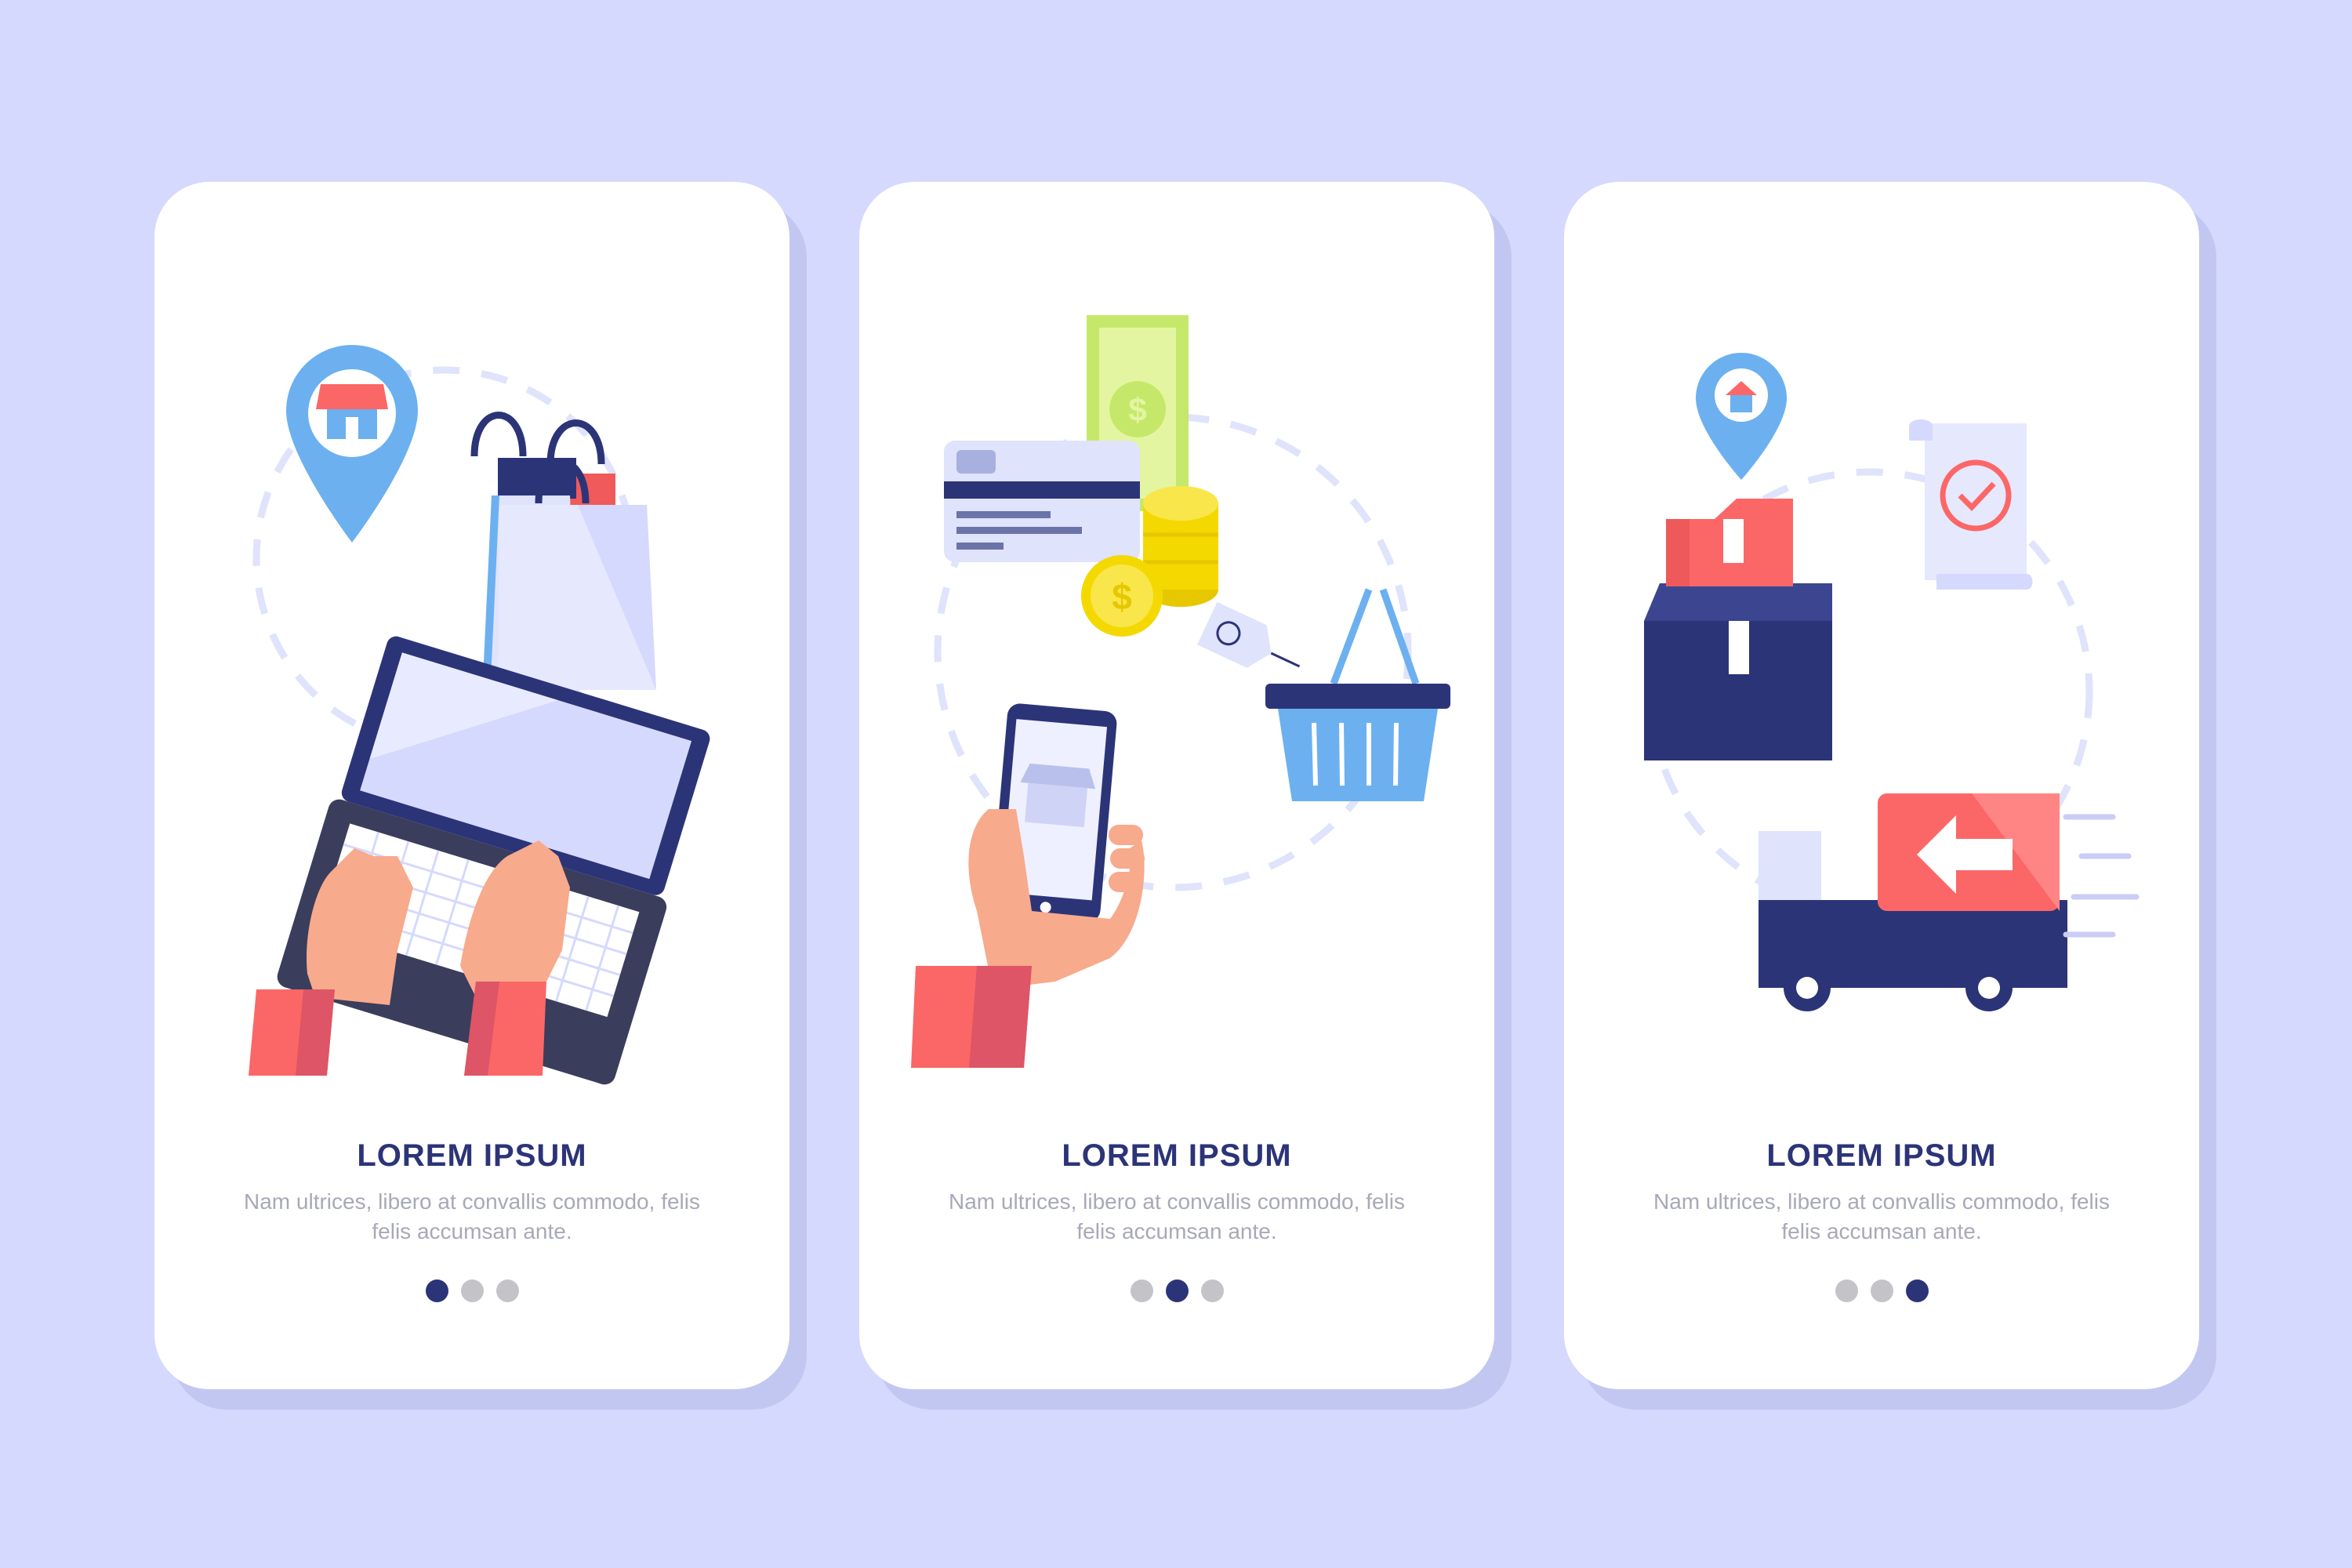 The image size is (2352, 1568). What do you see at coordinates (1180, 691) in the screenshot?
I see `payment-illustration: $ $` at bounding box center [1180, 691].